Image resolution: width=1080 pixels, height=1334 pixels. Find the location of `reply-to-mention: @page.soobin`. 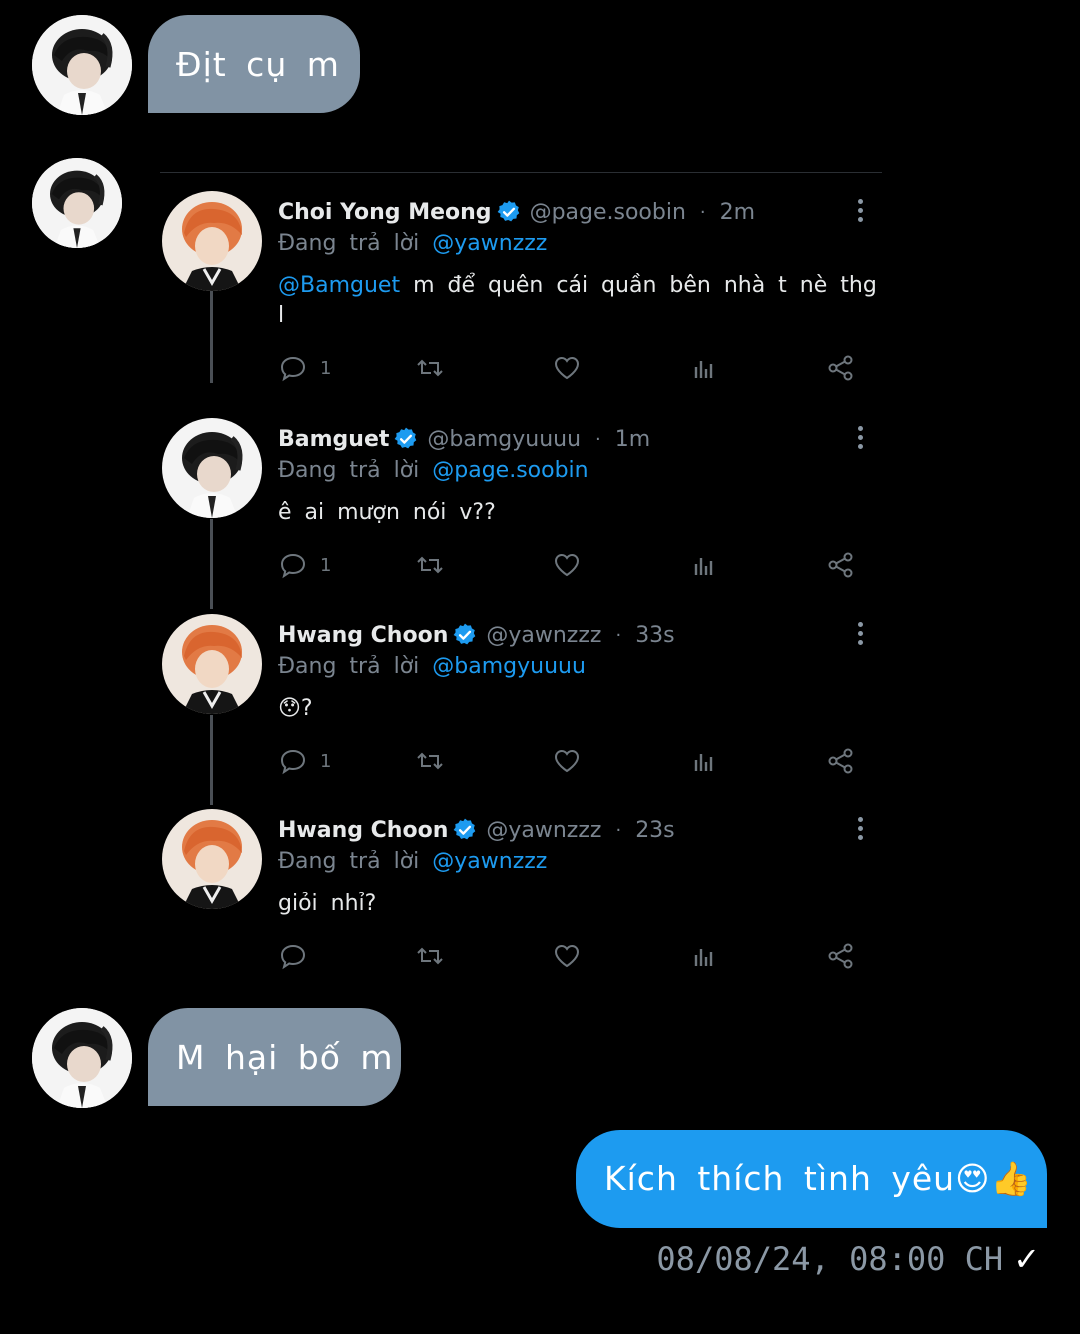

reply-to-mention: @page.soobin is located at coordinates (510, 470).